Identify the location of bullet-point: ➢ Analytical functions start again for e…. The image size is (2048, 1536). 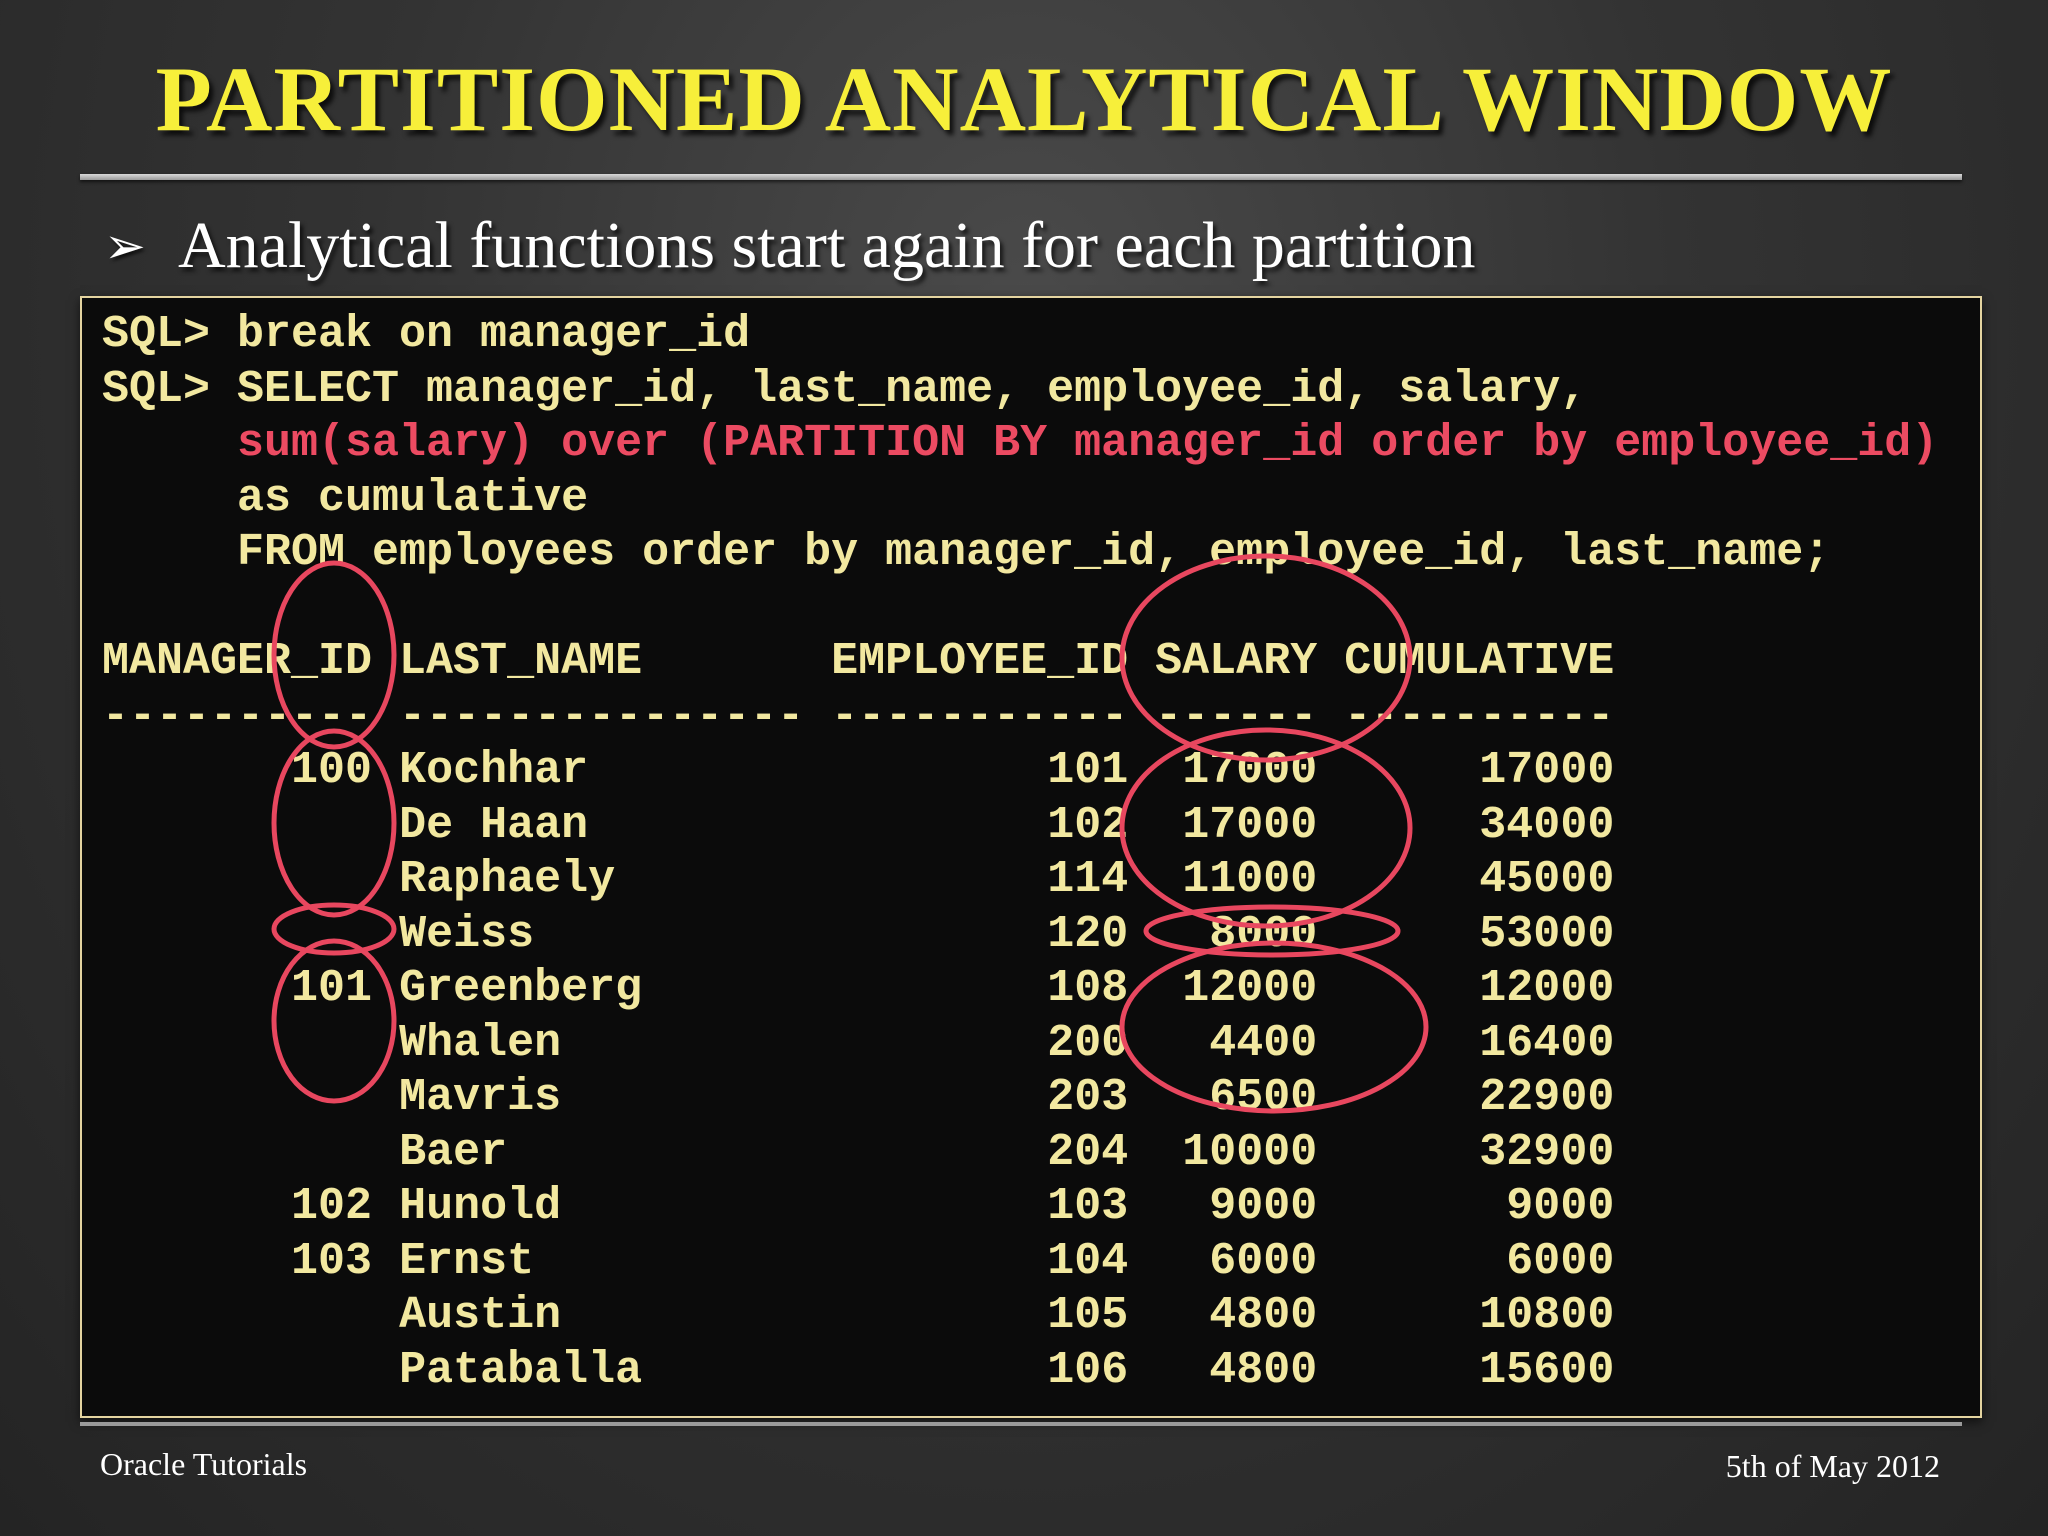
(790, 246).